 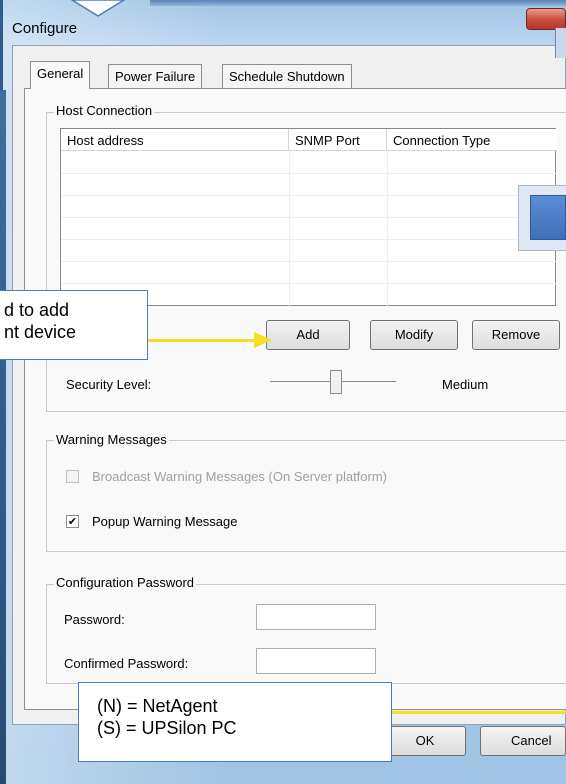 I want to click on add-button: Add, so click(x=308, y=335).